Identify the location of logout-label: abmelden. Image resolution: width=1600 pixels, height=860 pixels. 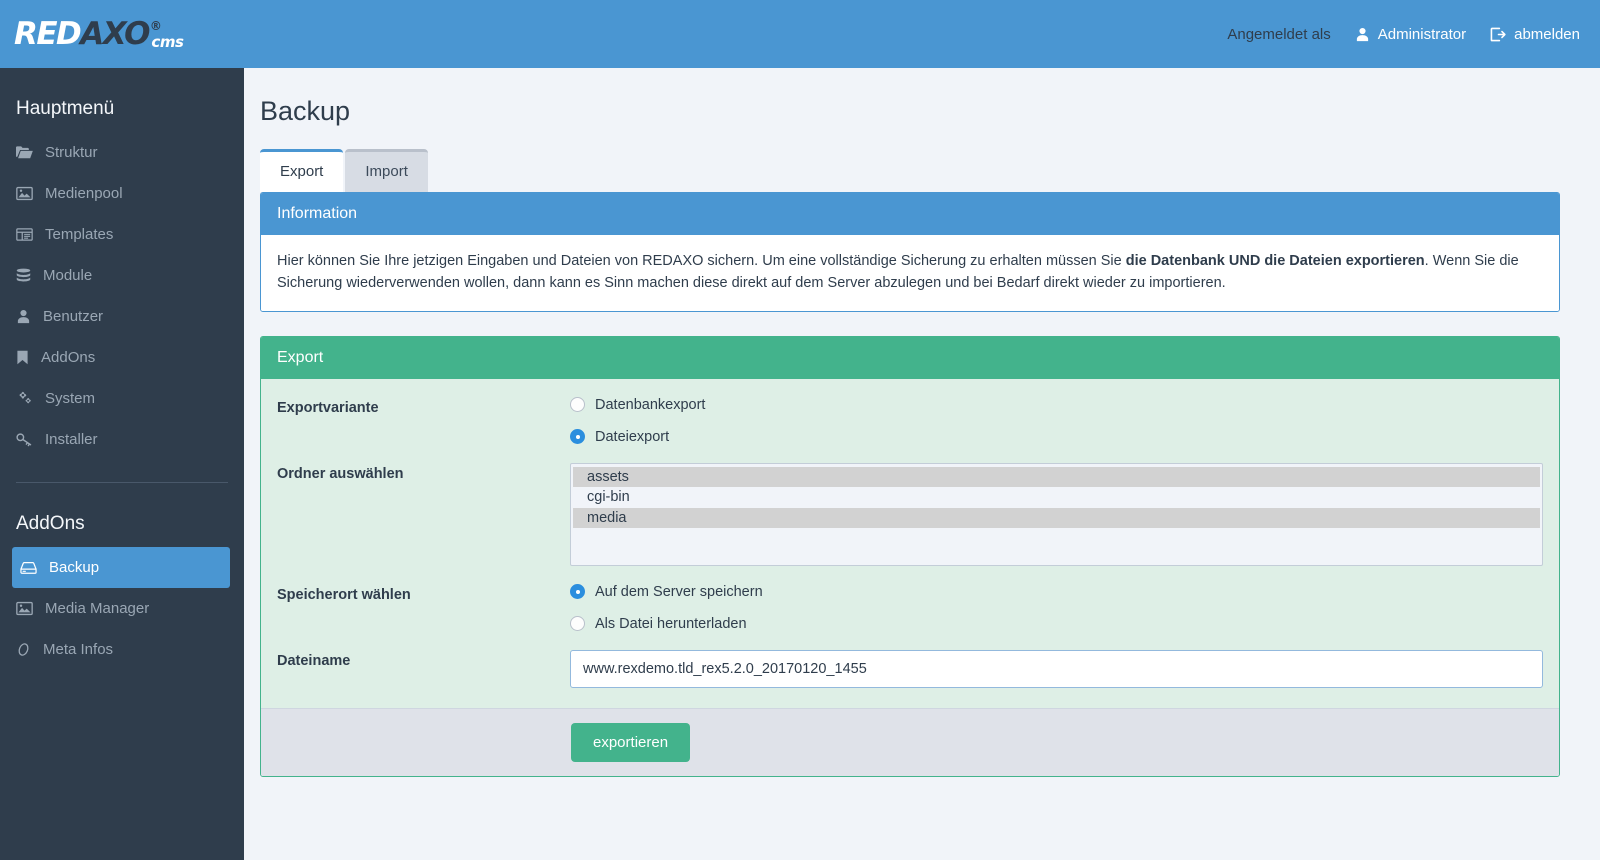
(1547, 34).